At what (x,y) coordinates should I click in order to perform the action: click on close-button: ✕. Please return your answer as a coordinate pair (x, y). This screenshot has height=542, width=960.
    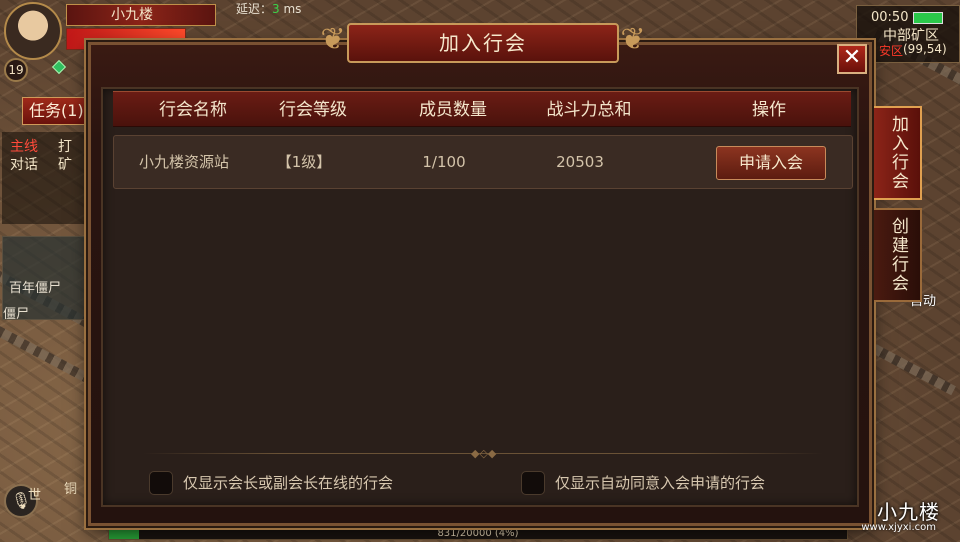
    Looking at the image, I should click on (852, 59).